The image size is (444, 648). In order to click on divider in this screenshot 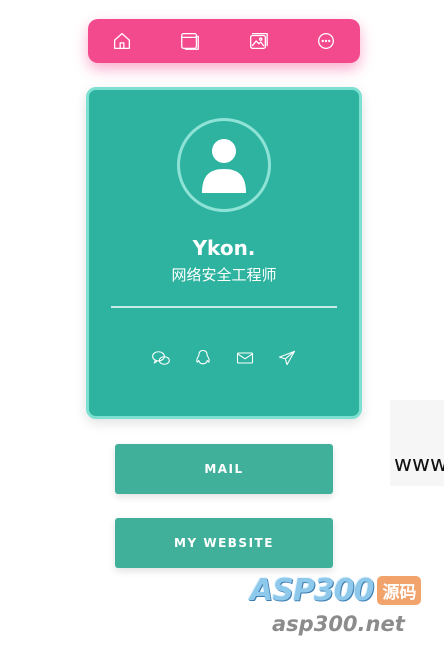, I will do `click(224, 307)`.